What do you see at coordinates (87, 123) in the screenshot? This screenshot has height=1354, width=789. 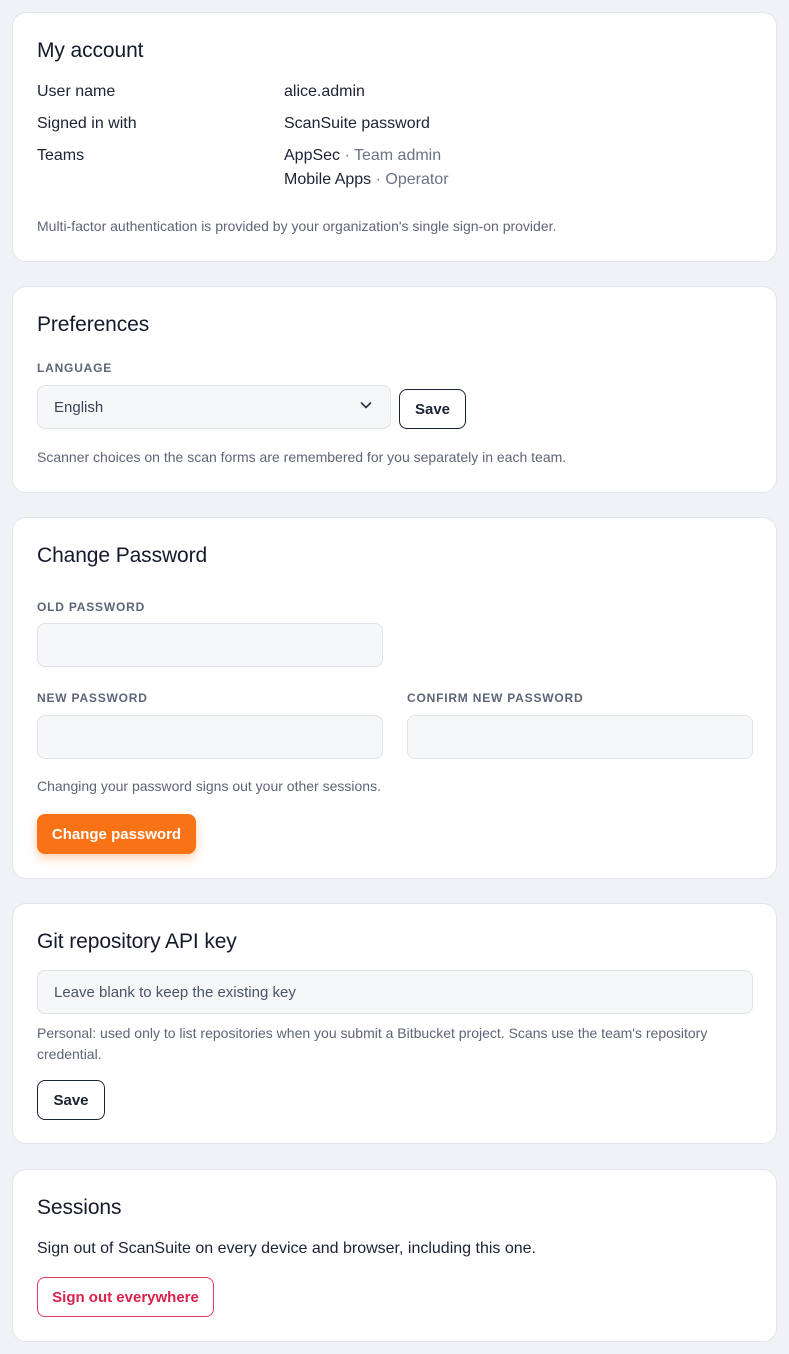 I see `signed-in-with-label: Signed in with` at bounding box center [87, 123].